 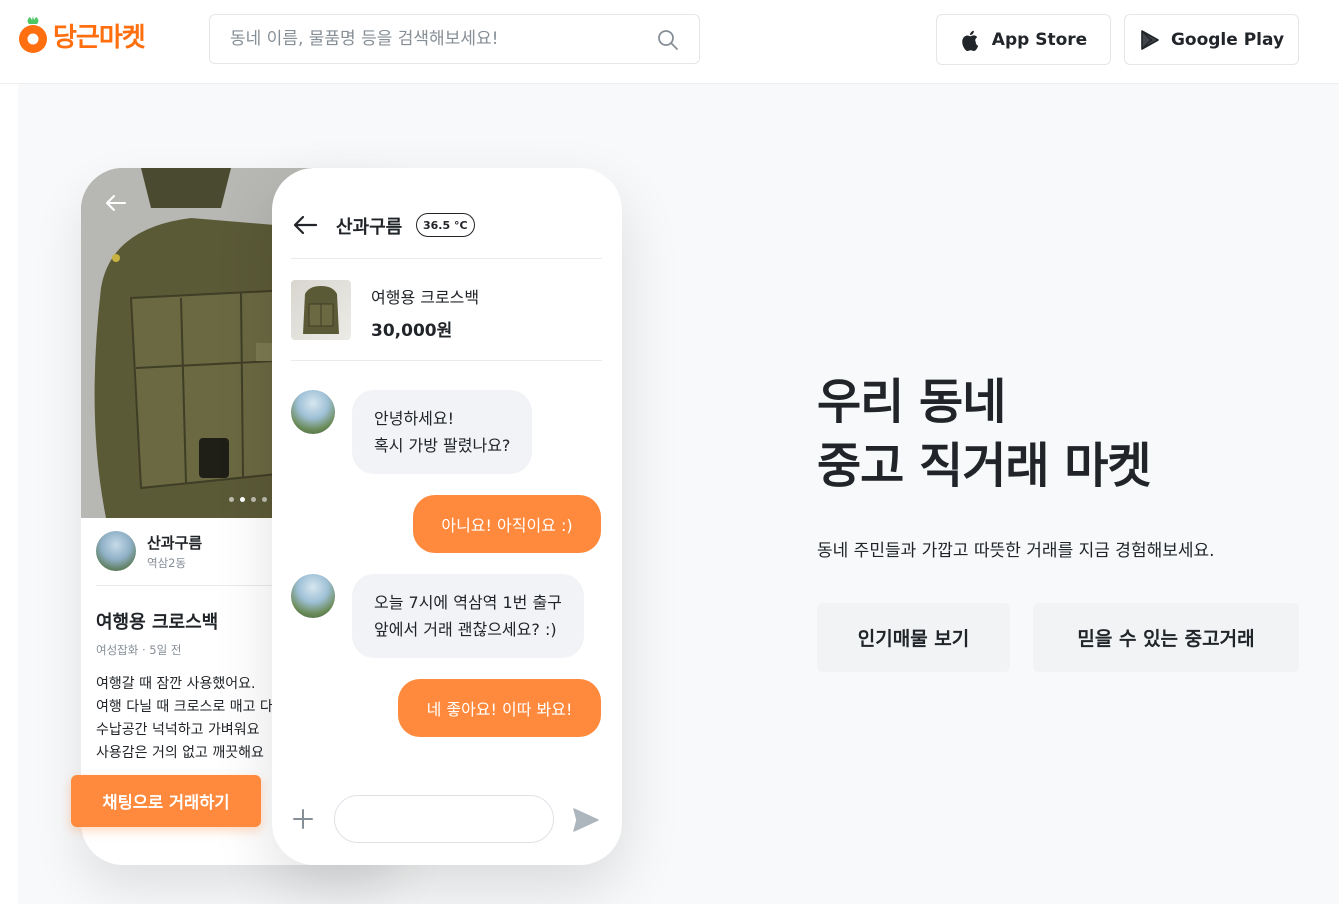 I want to click on google-play-icon, so click(x=1150, y=39).